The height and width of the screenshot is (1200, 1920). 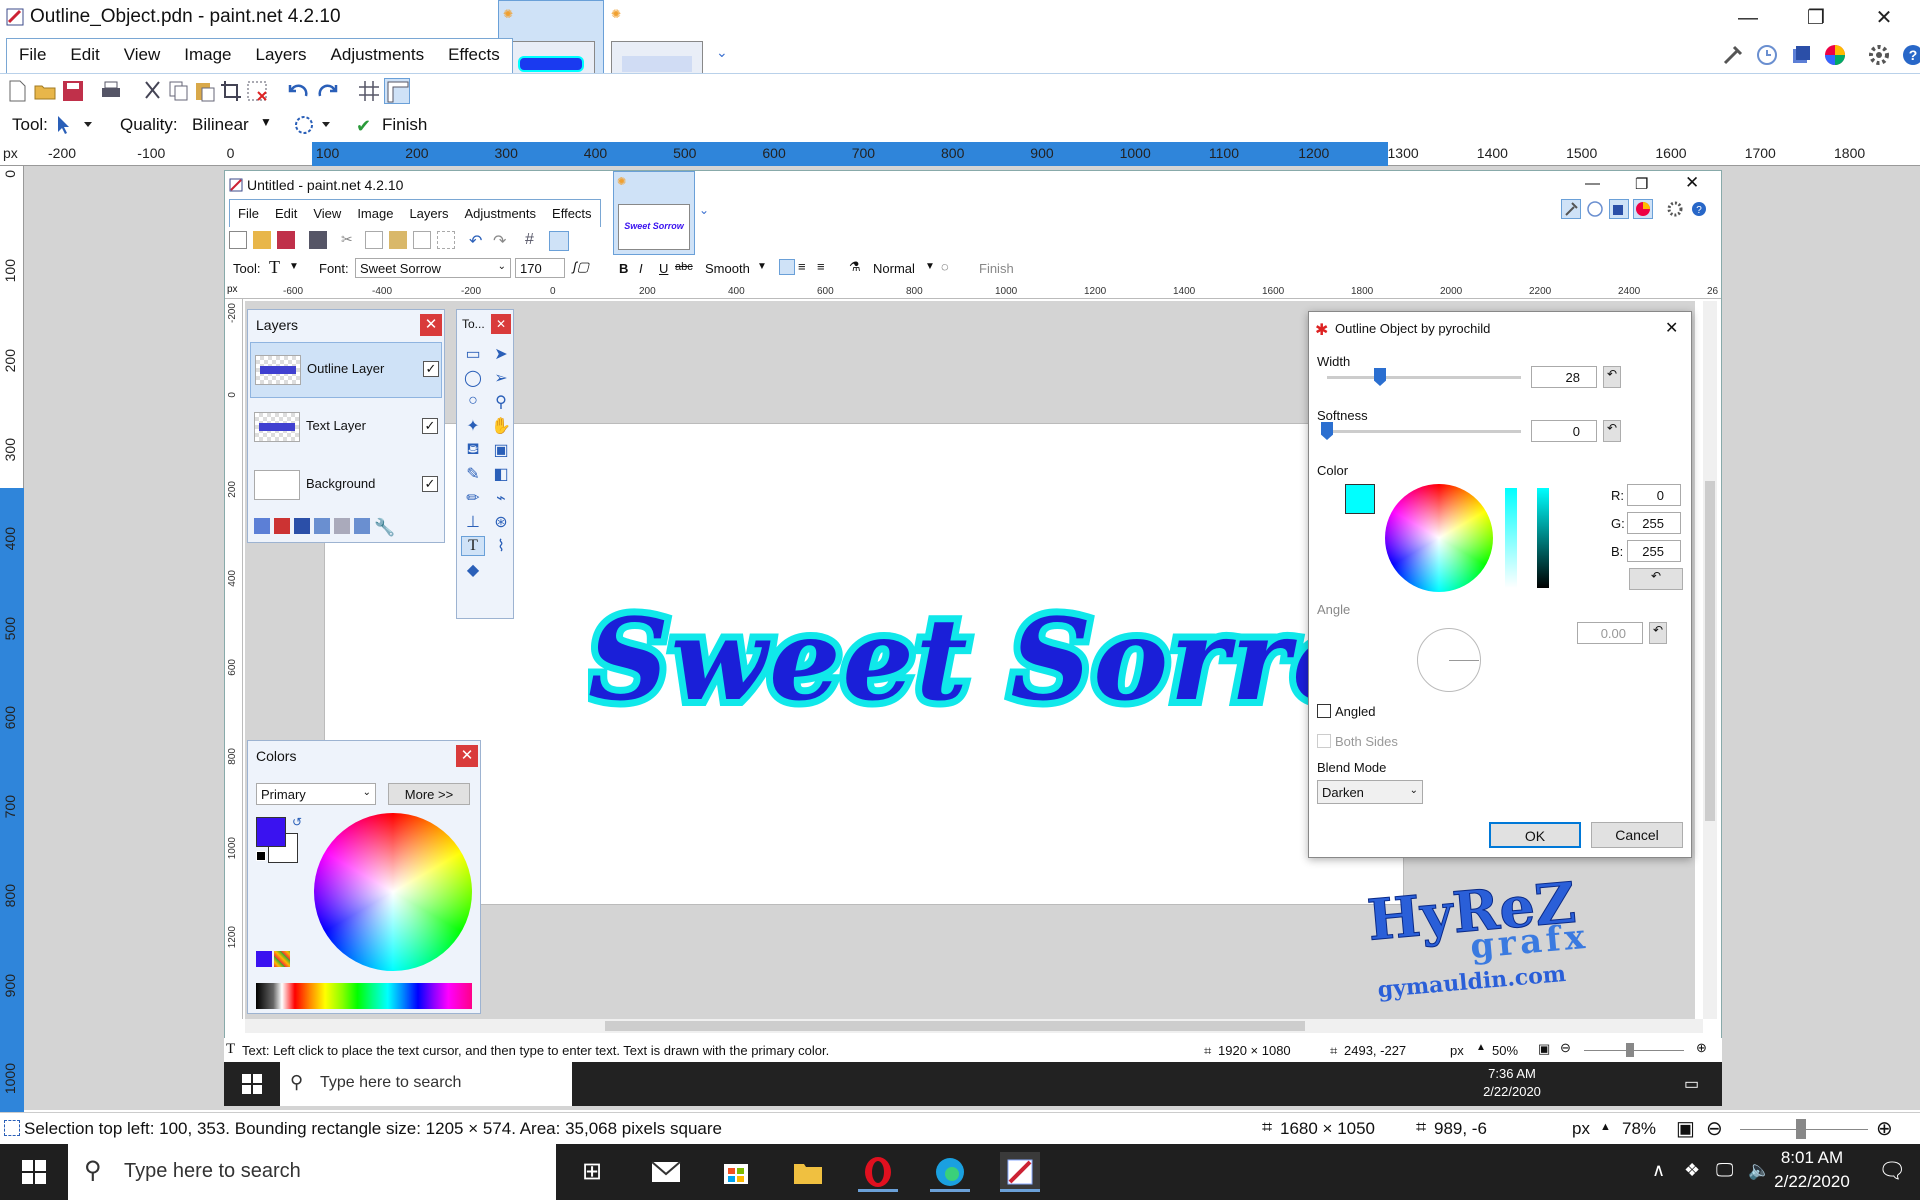 I want to click on copy-icon, so click(x=374, y=240).